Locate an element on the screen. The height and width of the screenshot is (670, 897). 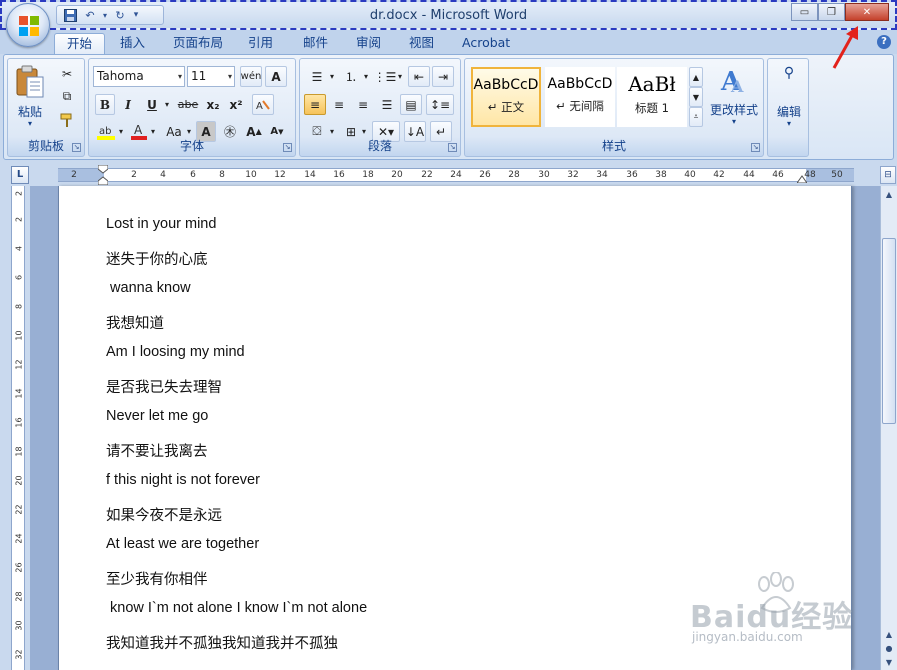
tab-home: 开始 is located at coordinates (80, 43).